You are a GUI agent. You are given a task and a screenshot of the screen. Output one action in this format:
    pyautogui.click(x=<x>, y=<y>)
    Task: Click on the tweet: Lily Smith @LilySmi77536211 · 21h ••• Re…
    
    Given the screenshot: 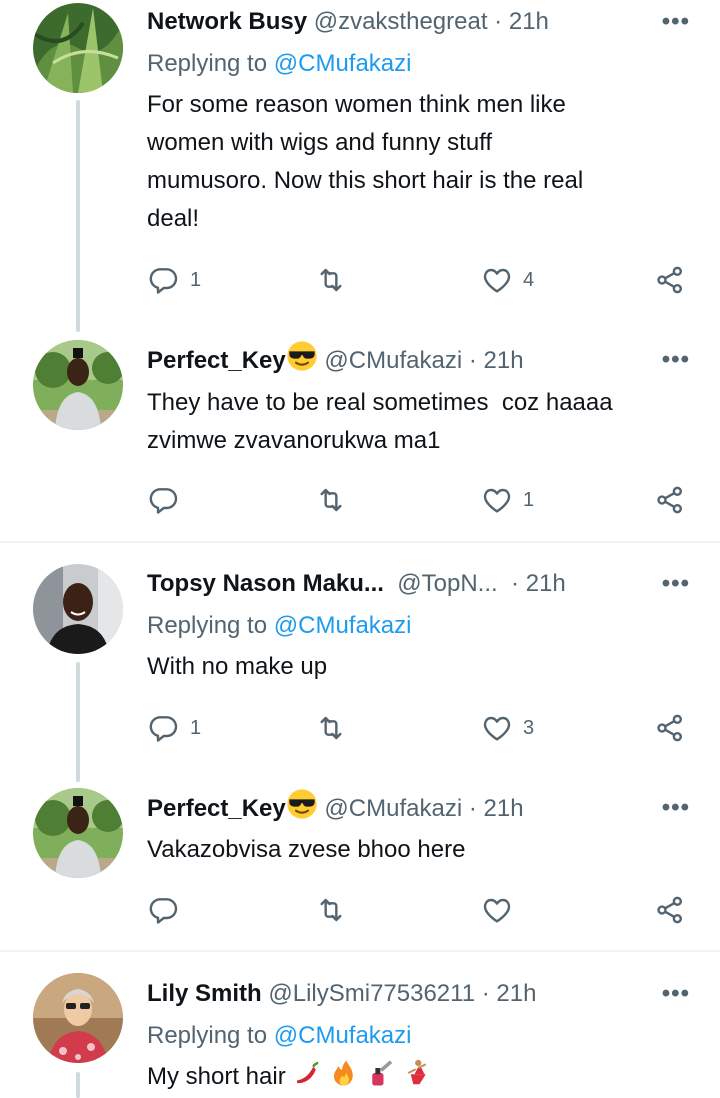 What is the action you would take?
    pyautogui.click(x=360, y=1034)
    